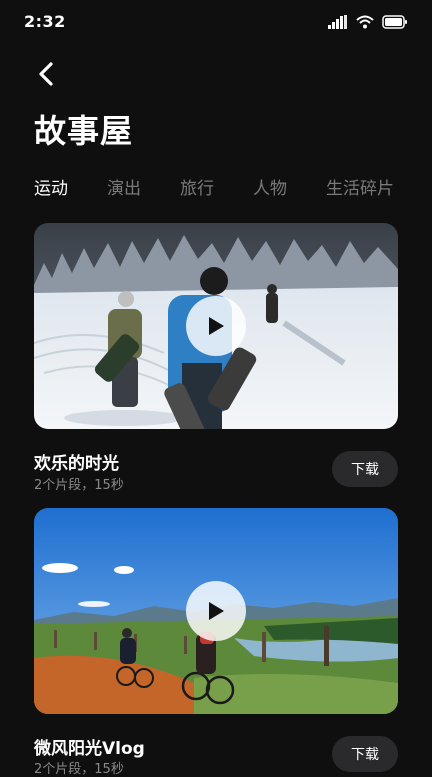 The image size is (432, 777). I want to click on tab-travel: 旅行, so click(197, 186).